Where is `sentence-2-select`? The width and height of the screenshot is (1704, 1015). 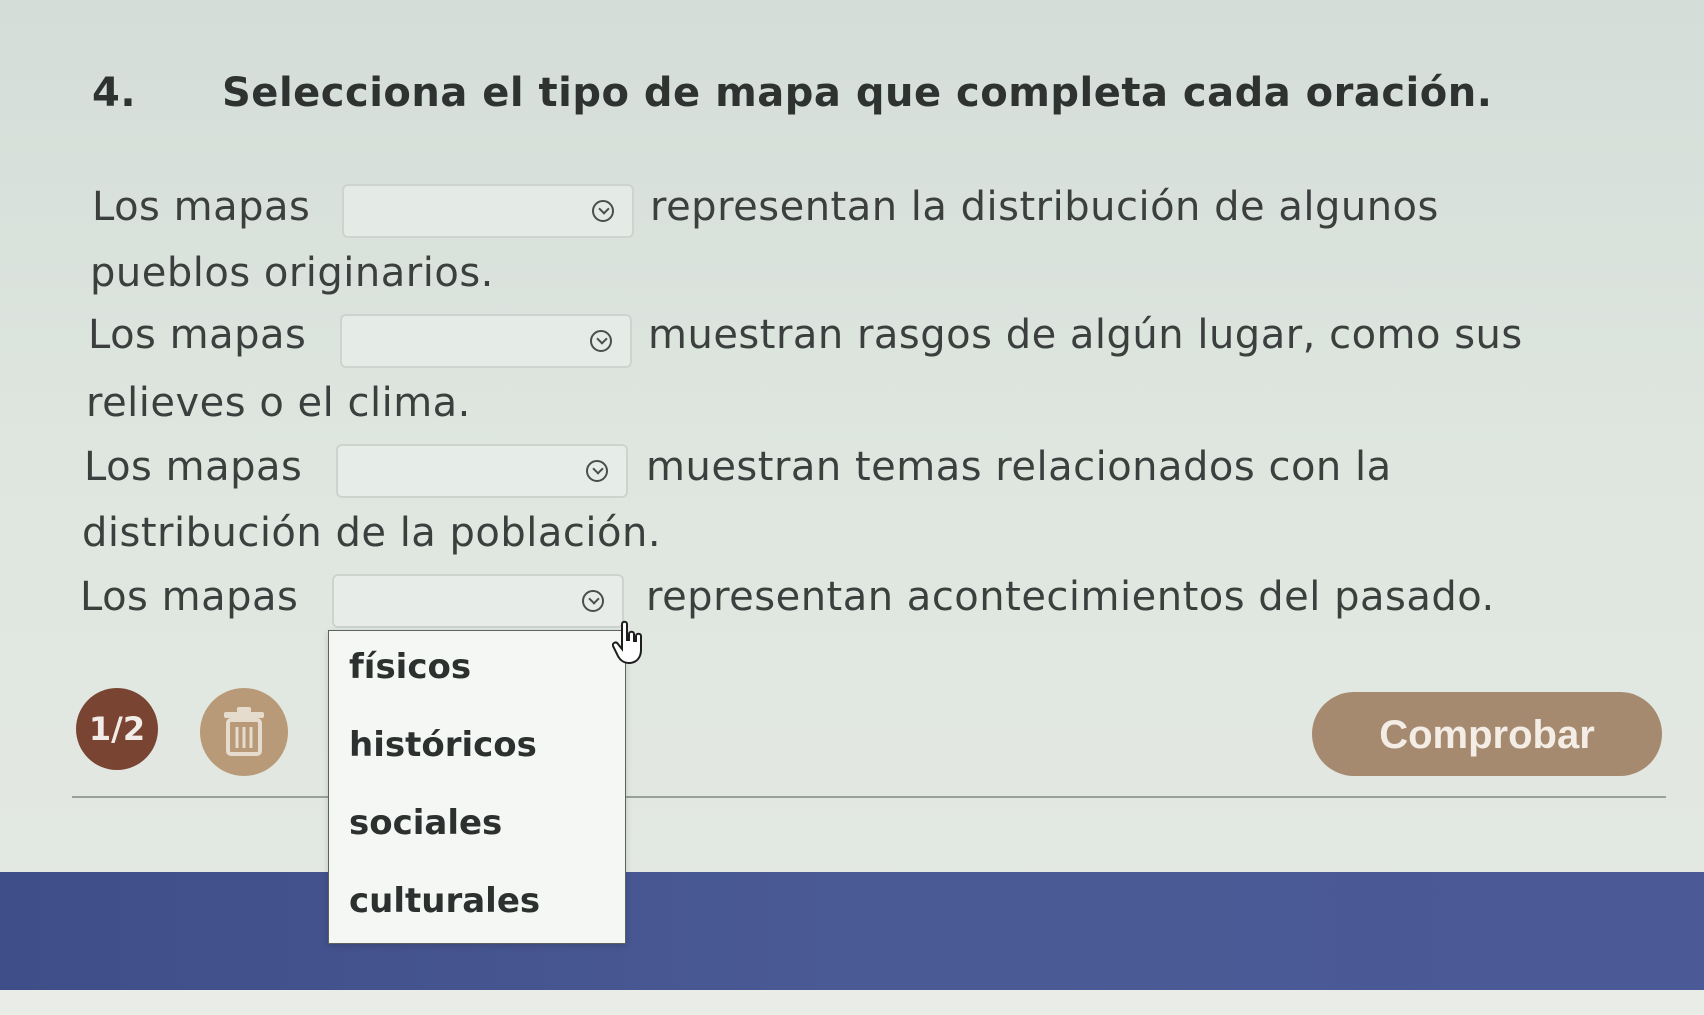
sentence-2-select is located at coordinates (486, 341).